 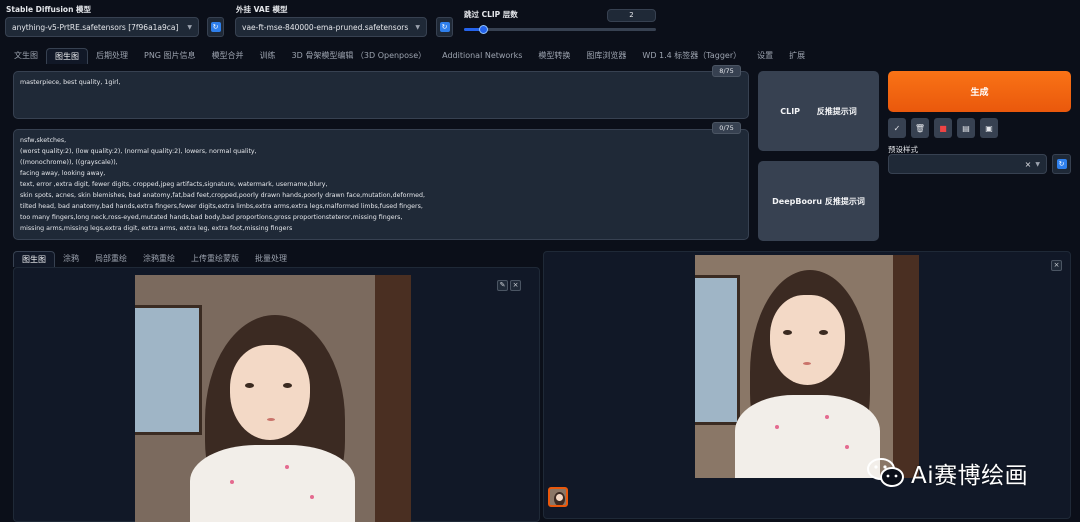 What do you see at coordinates (970, 476) in the screenshot?
I see `watermark-text: Ai赛博绘画` at bounding box center [970, 476].